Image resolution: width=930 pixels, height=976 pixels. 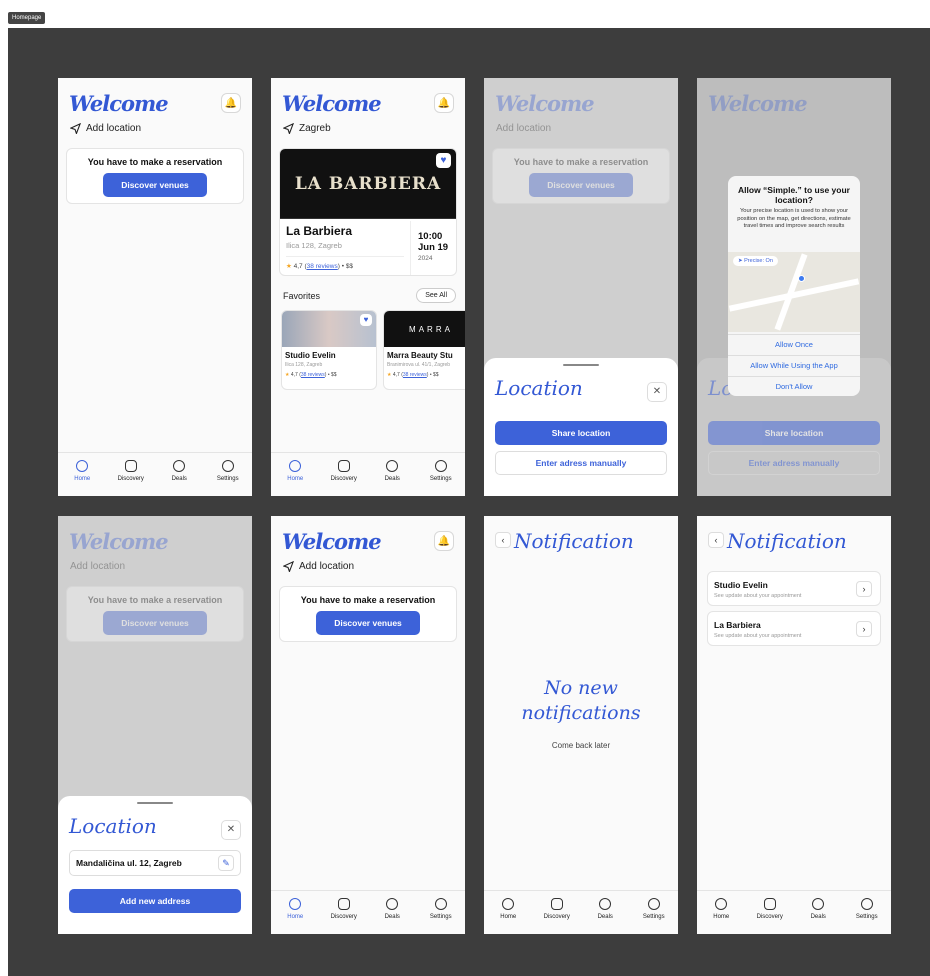 What do you see at coordinates (155, 863) in the screenshot?
I see `saved-address-field: Mandaličina ul. 12, Zagreb ✎` at bounding box center [155, 863].